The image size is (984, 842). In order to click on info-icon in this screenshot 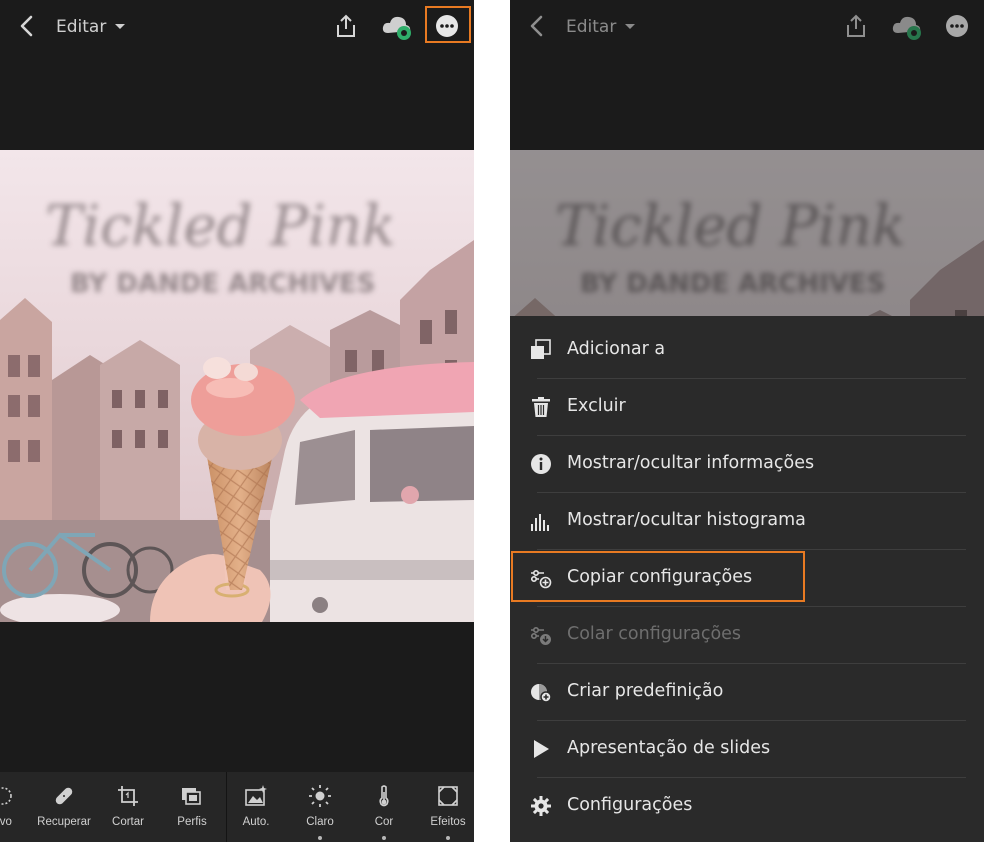, I will do `click(541, 464)`.